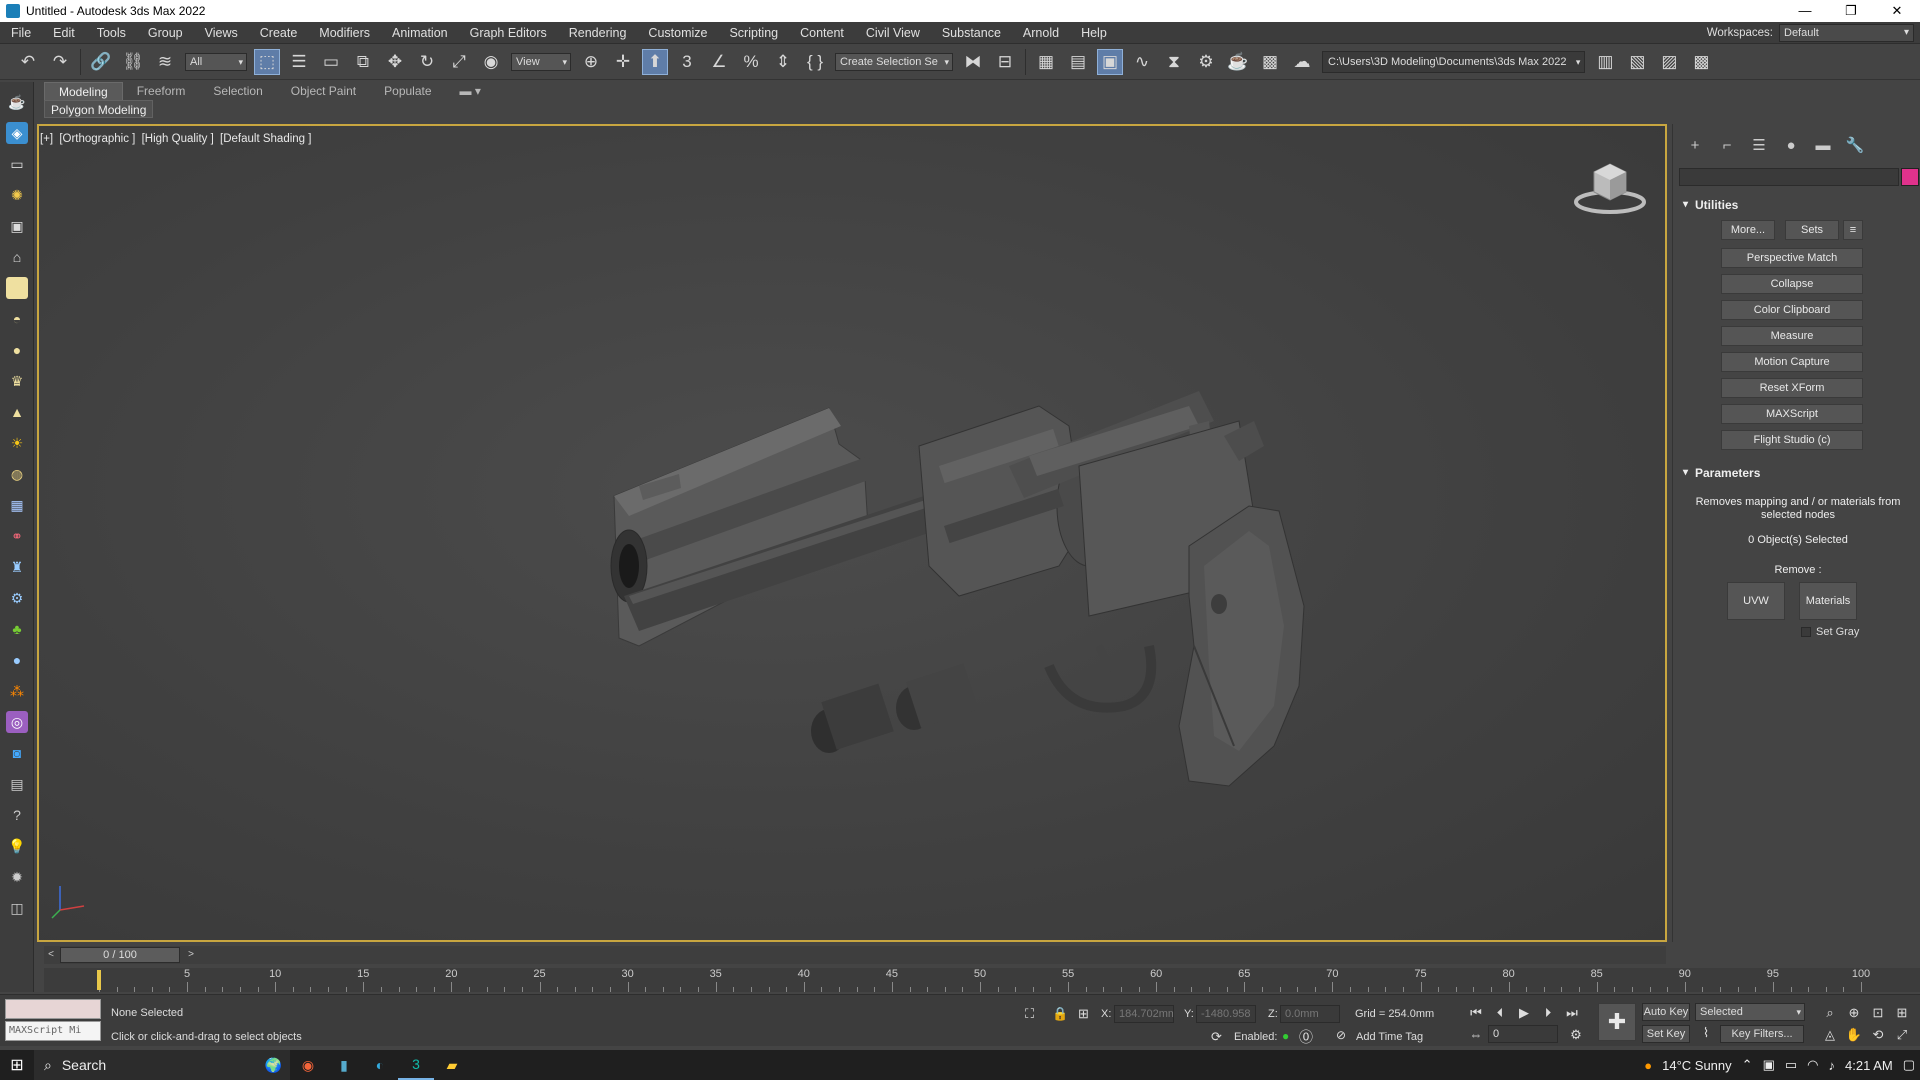  I want to click on time-slider-thumb: 0 / 100, so click(120, 955).